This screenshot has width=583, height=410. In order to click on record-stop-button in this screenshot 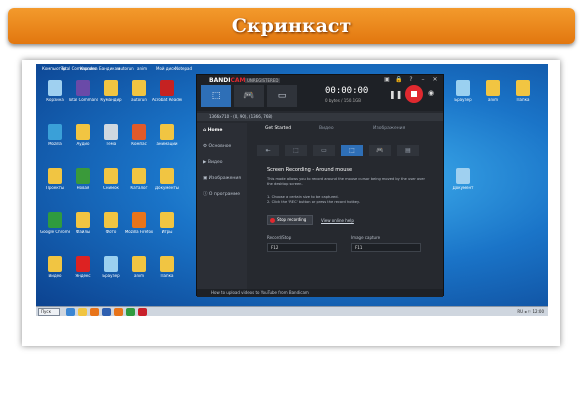, I will do `click(414, 94)`.